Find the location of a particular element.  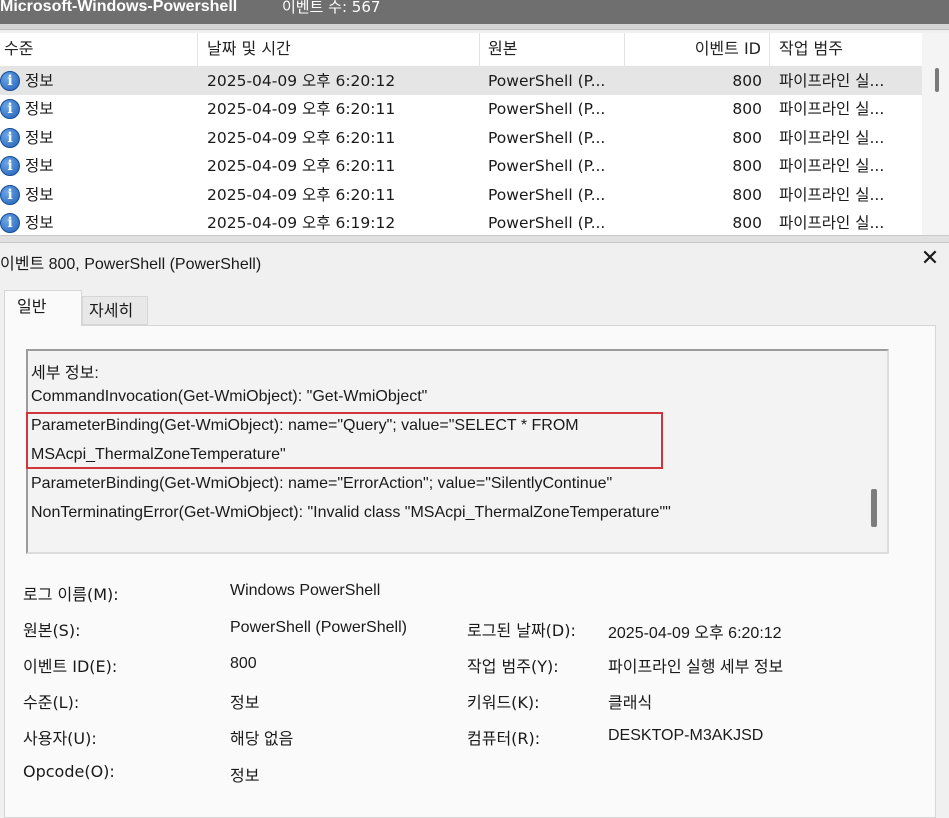

title-divider is located at coordinates (474, 27).